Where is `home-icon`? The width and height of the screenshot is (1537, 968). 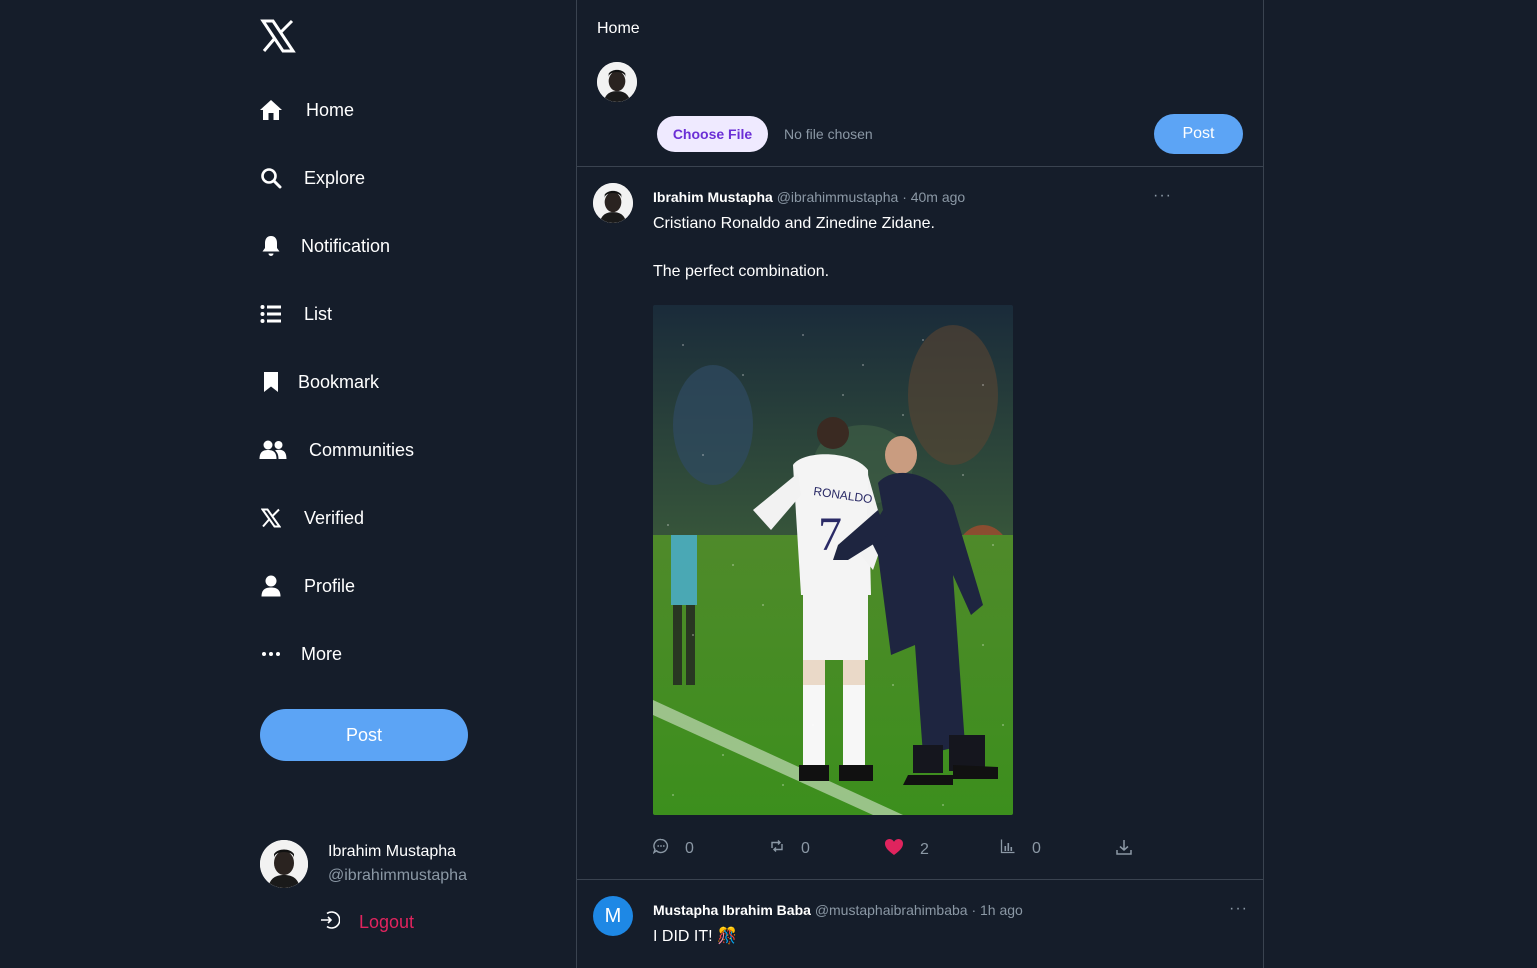 home-icon is located at coordinates (271, 110).